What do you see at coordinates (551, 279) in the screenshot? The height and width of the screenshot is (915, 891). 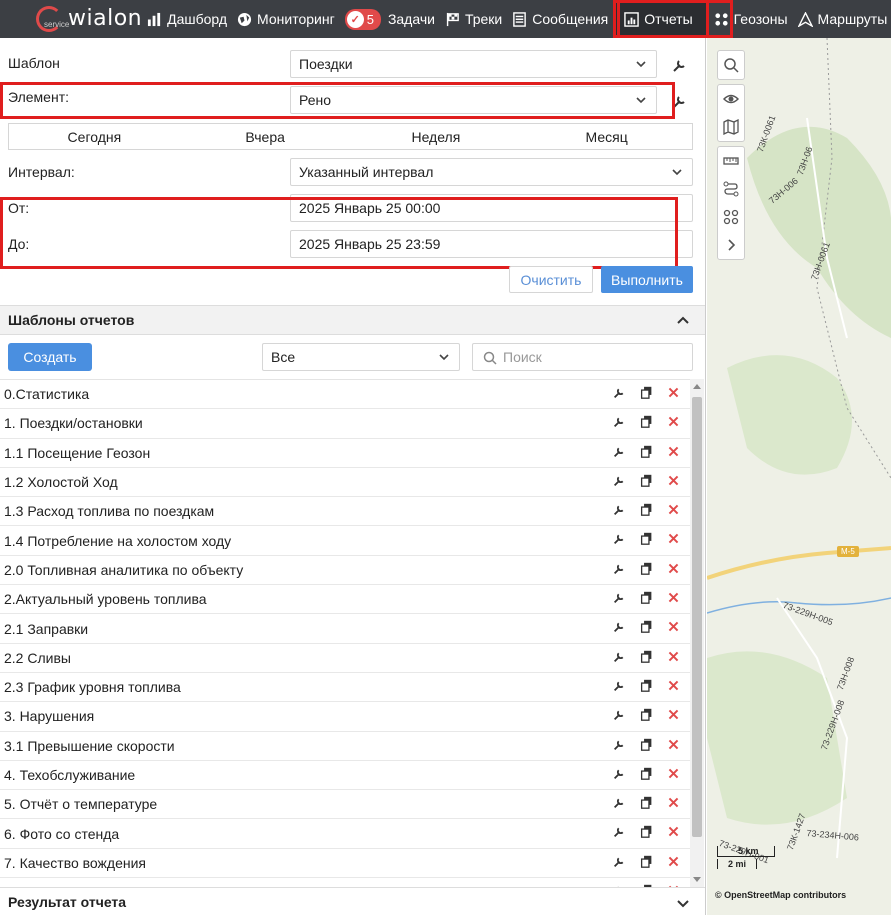 I see `clear-button: Очистить` at bounding box center [551, 279].